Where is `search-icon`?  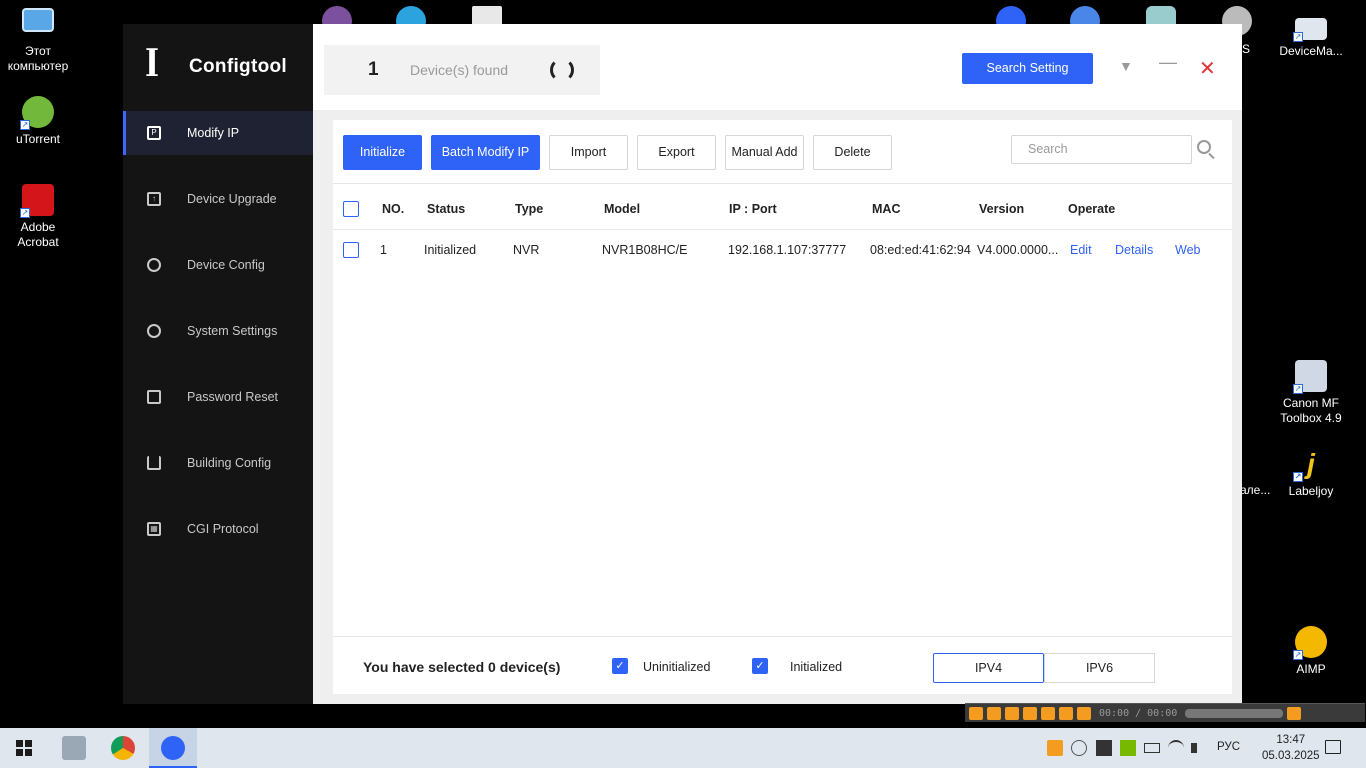 search-icon is located at coordinates (1204, 147).